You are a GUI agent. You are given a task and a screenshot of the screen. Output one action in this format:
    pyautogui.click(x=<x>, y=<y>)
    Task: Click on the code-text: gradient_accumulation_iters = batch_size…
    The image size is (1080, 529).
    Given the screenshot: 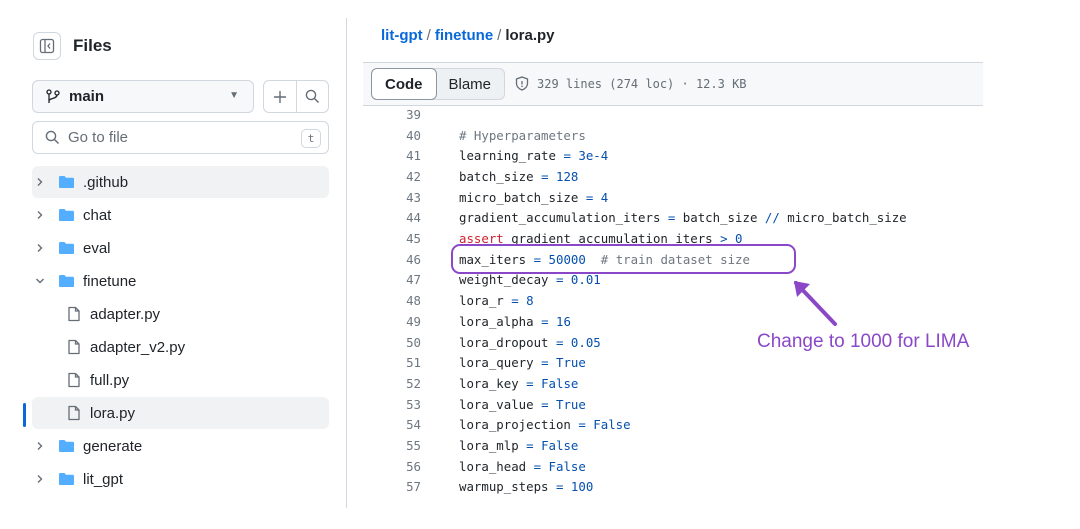 What is the action you would take?
    pyautogui.click(x=683, y=218)
    